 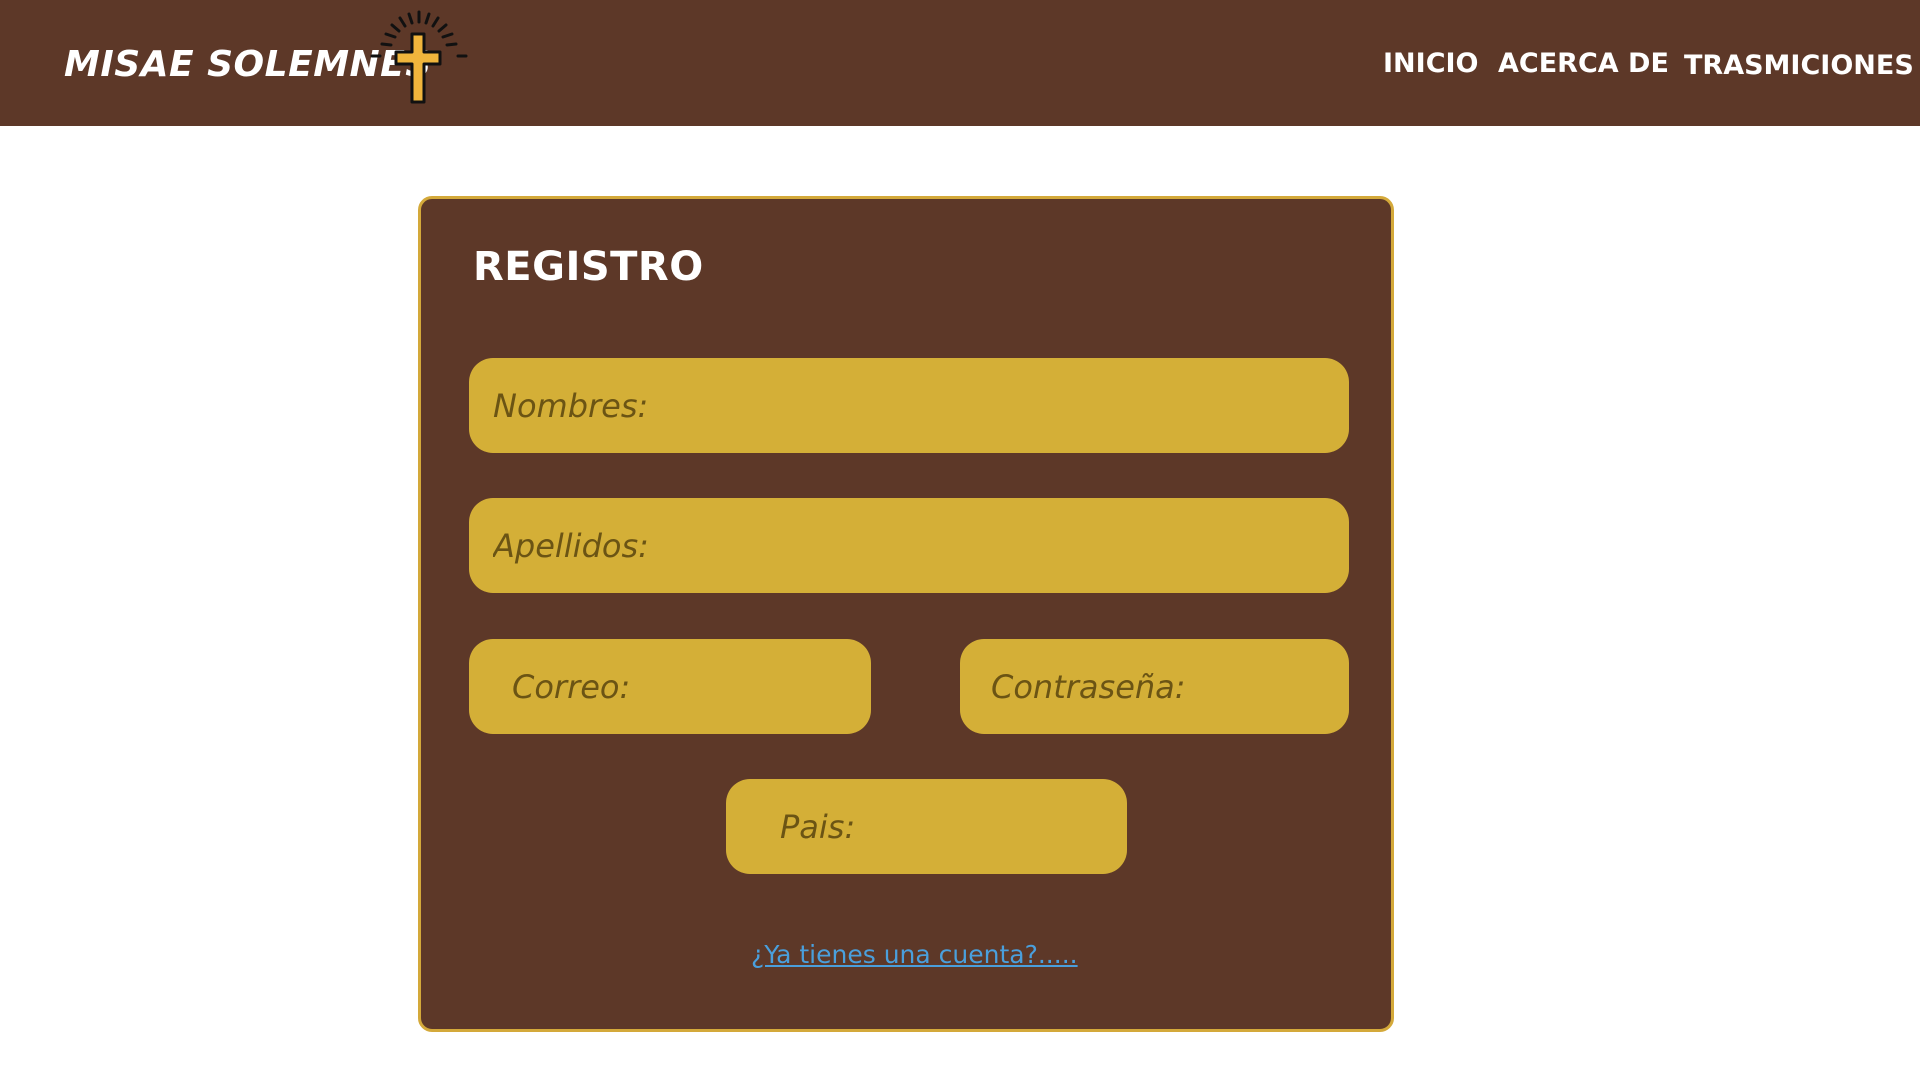 I want to click on pais-input, so click(x=926, y=826).